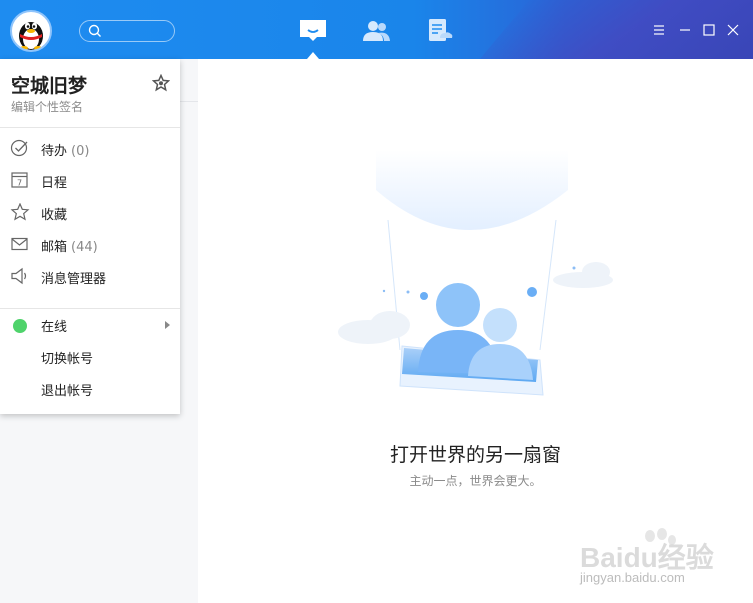 This screenshot has width=753, height=603. I want to click on space-icon, so click(441, 30).